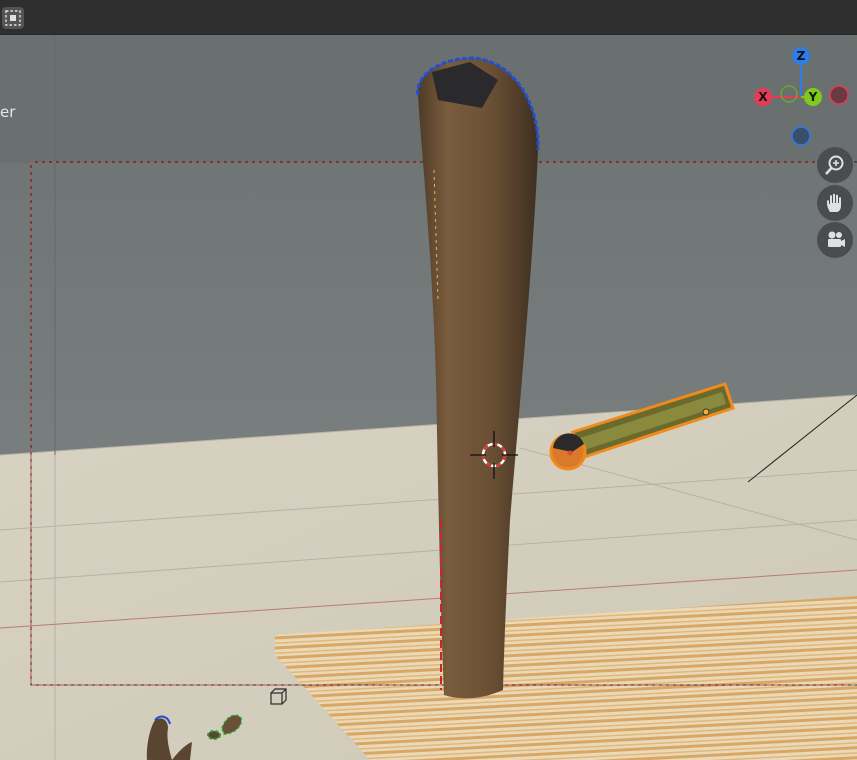 This screenshot has width=857, height=760. I want to click on gizmo-neg-z, so click(801, 136).